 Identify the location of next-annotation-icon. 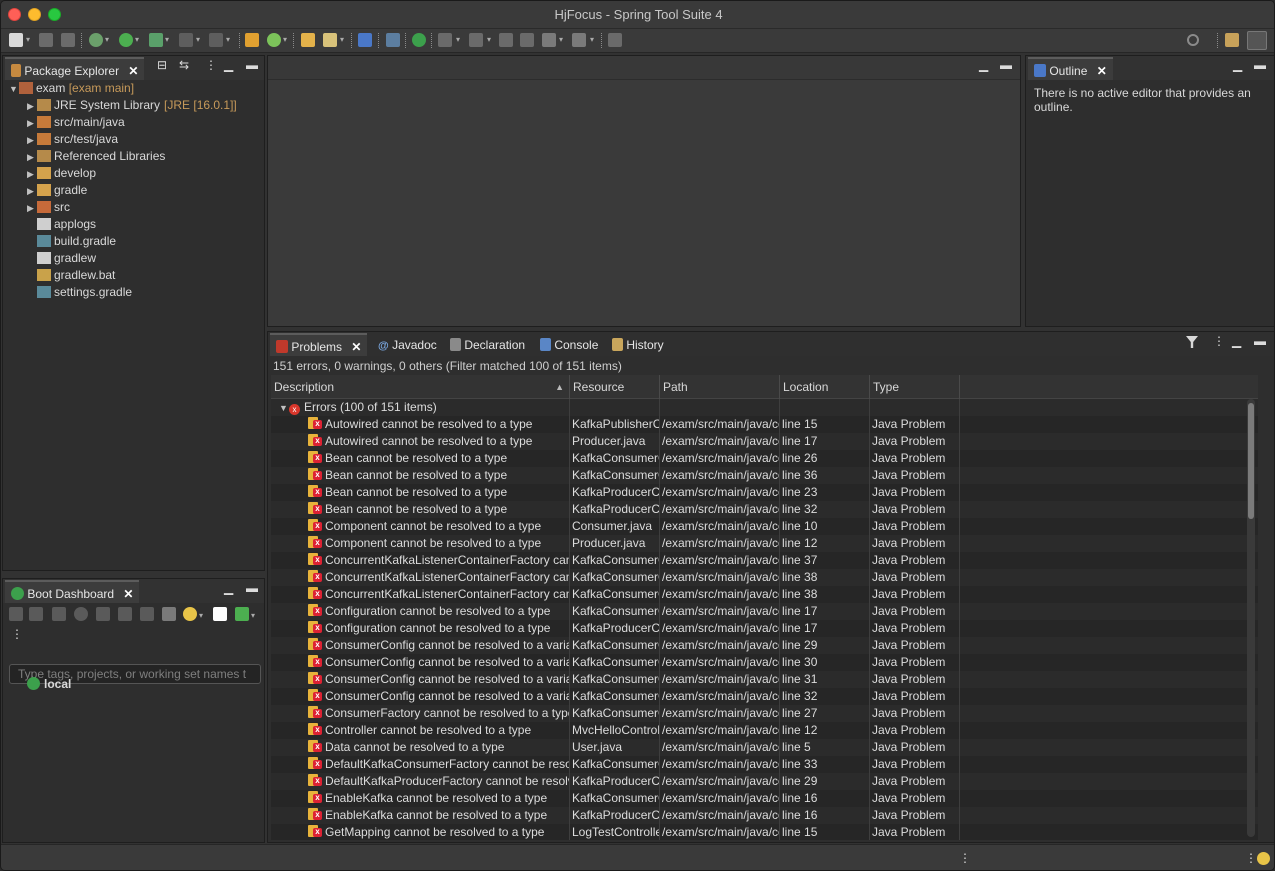
(445, 40).